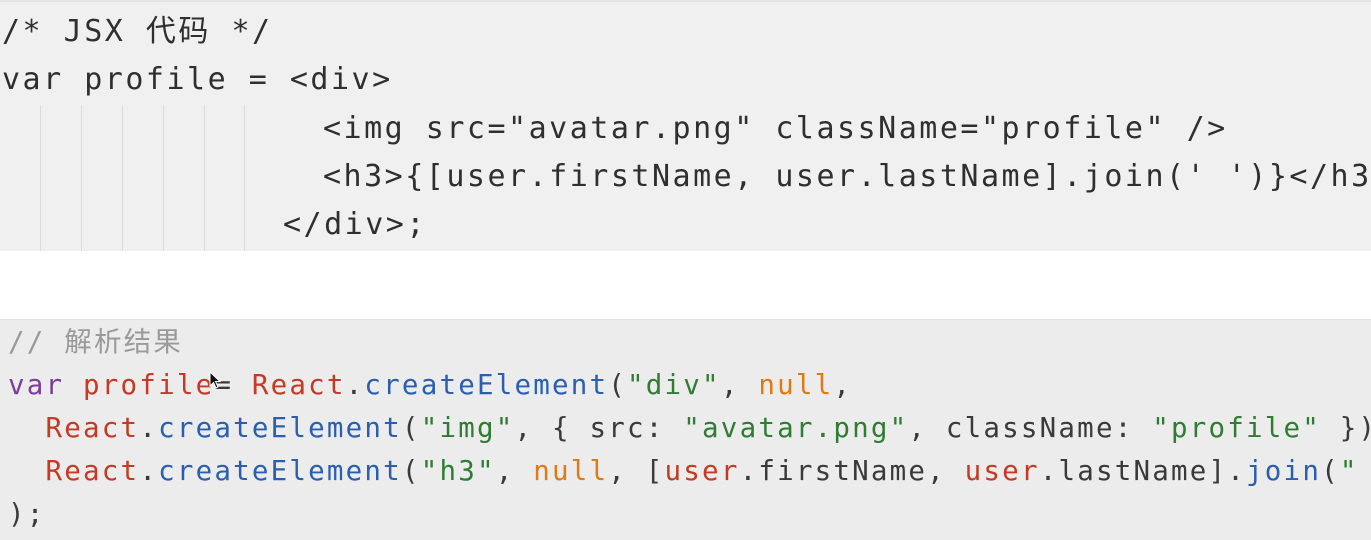  Describe the element at coordinates (137, 31) in the screenshot. I see `jsx-comment: /* JSX 代码 */` at that location.